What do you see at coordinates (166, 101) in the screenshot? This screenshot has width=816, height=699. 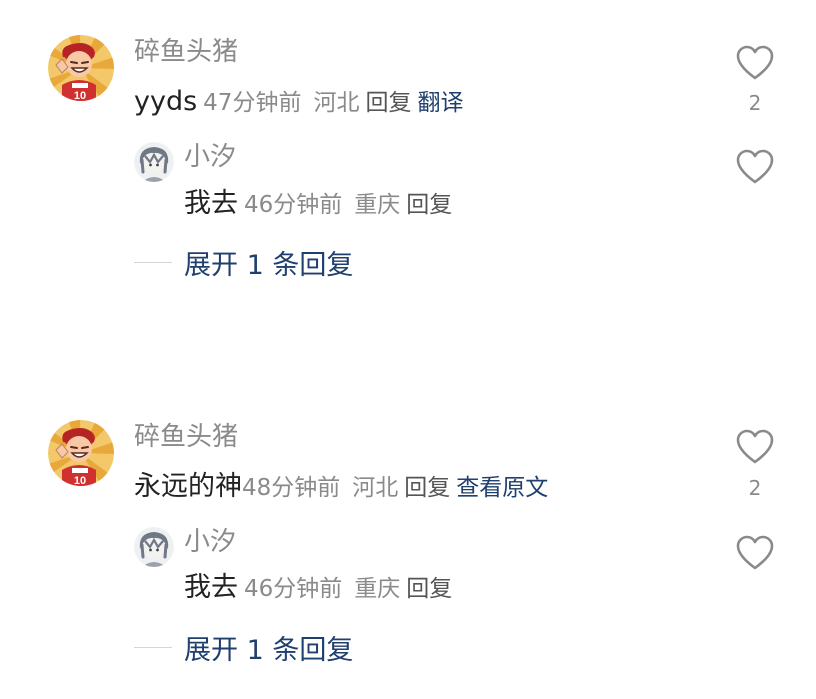 I see `comment-text: yyds` at bounding box center [166, 101].